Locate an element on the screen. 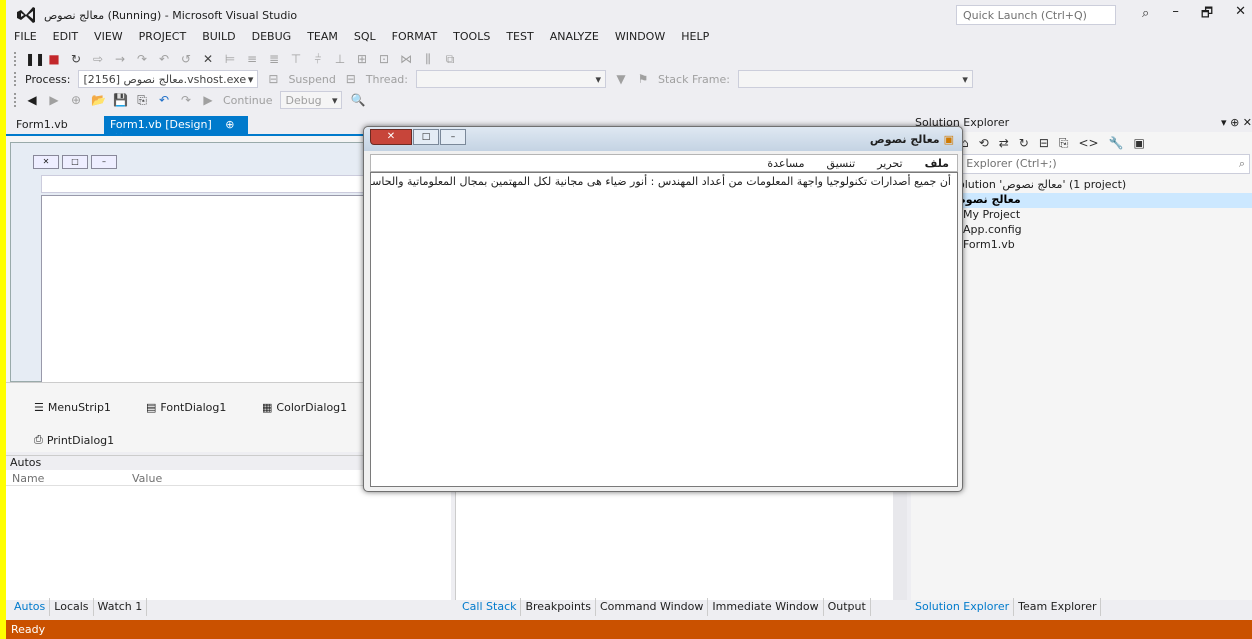 This screenshot has width=1252, height=639. align-middle-icon: ⫩ is located at coordinates (318, 59).